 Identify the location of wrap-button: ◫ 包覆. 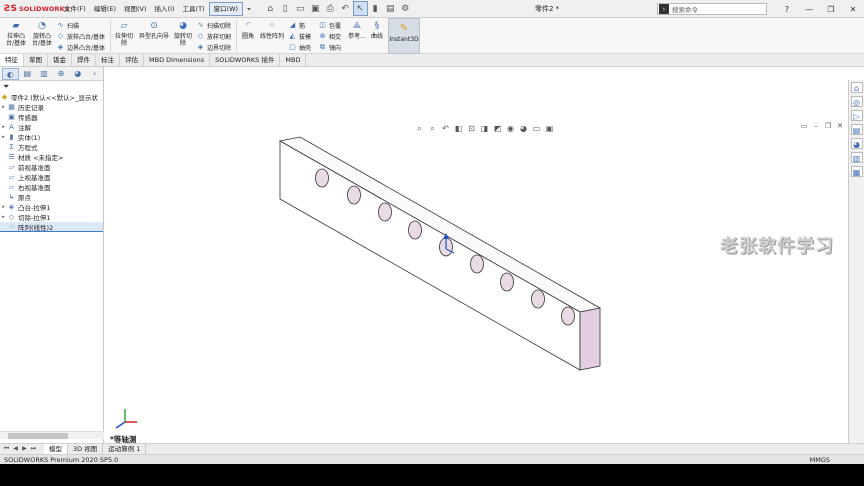
(329, 25).